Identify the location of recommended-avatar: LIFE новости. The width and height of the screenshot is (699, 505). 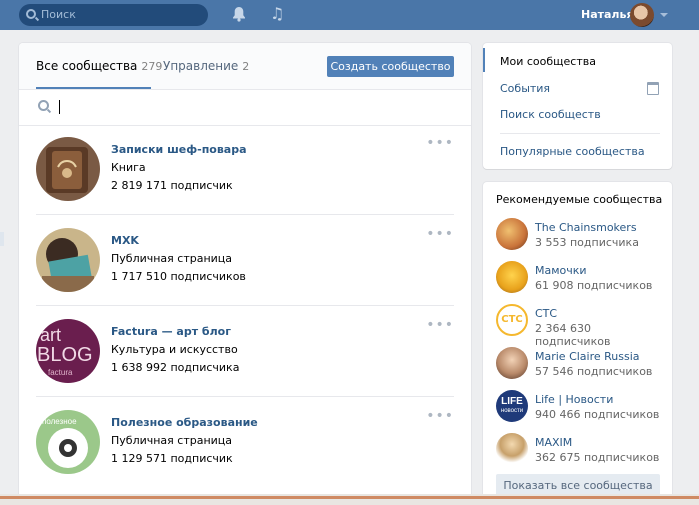
(512, 406).